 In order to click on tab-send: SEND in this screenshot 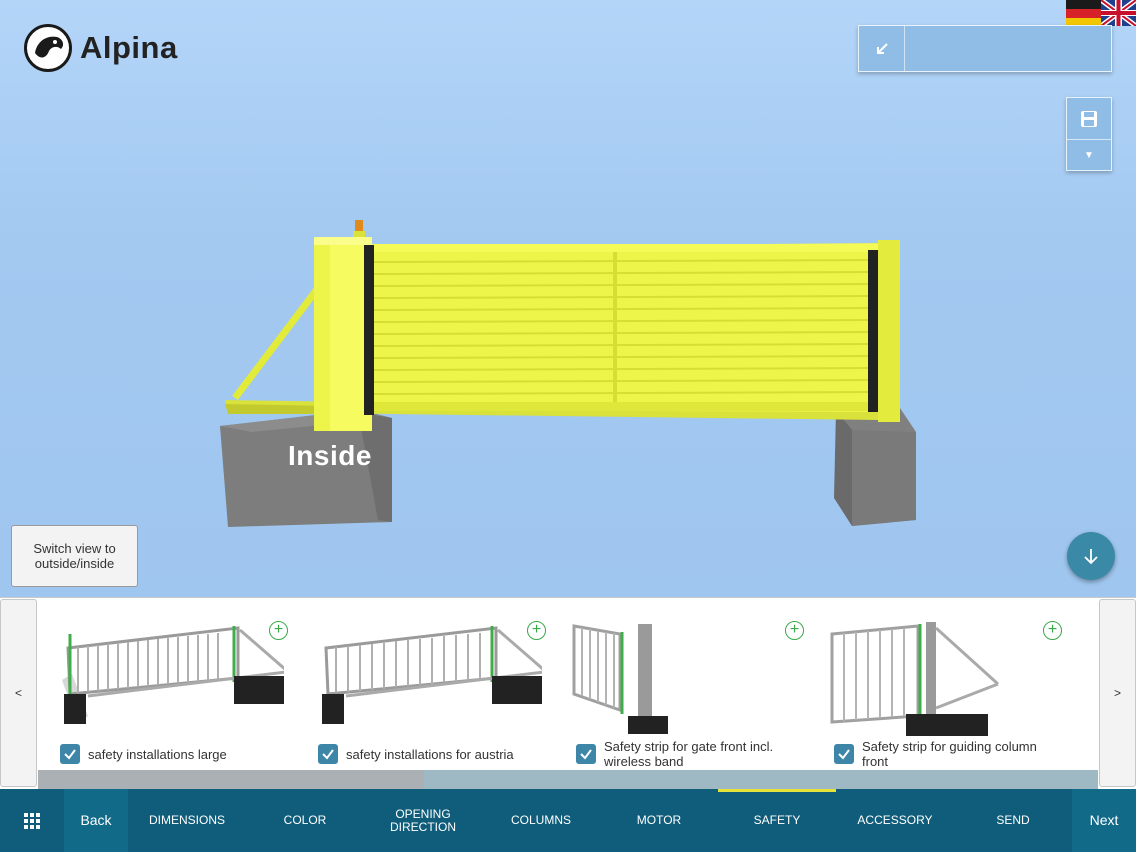, I will do `click(1013, 820)`.